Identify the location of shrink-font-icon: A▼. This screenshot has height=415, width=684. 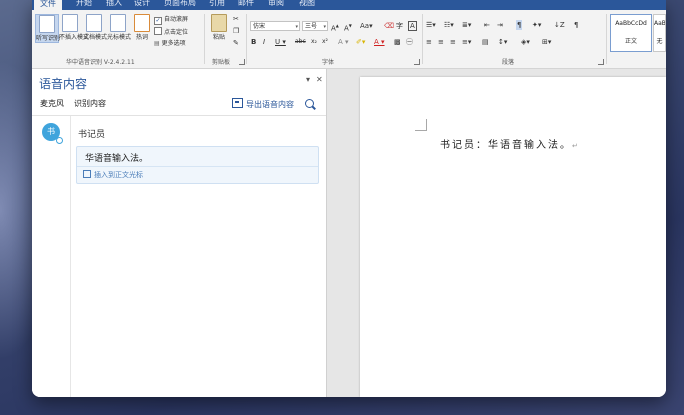
(348, 27).